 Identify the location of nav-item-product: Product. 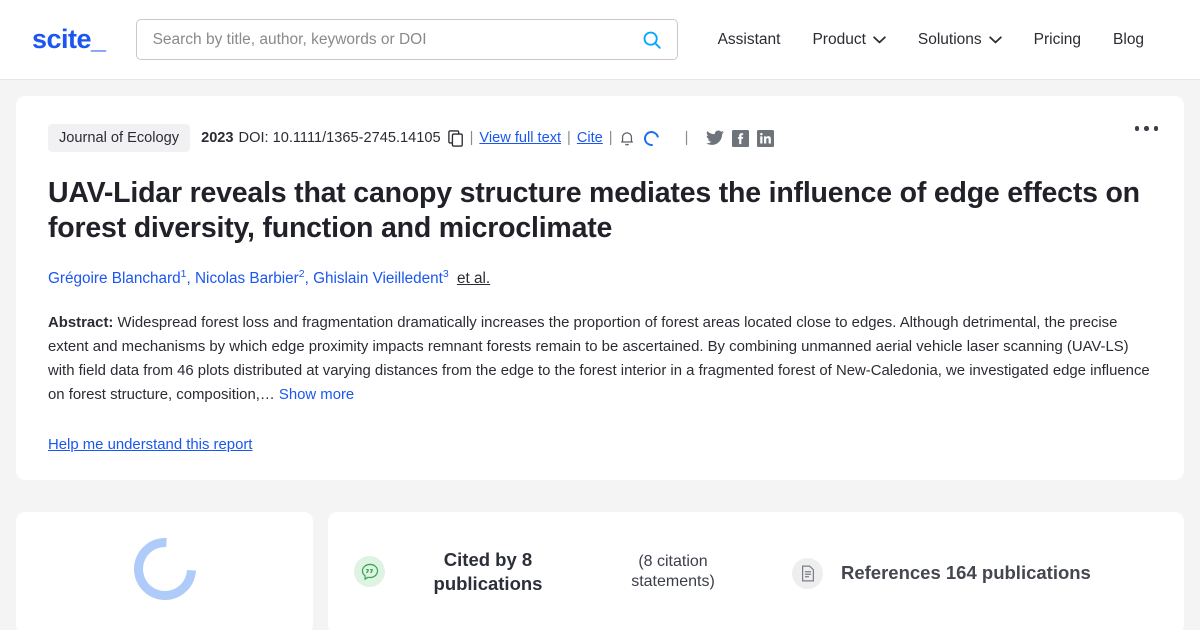
(848, 40).